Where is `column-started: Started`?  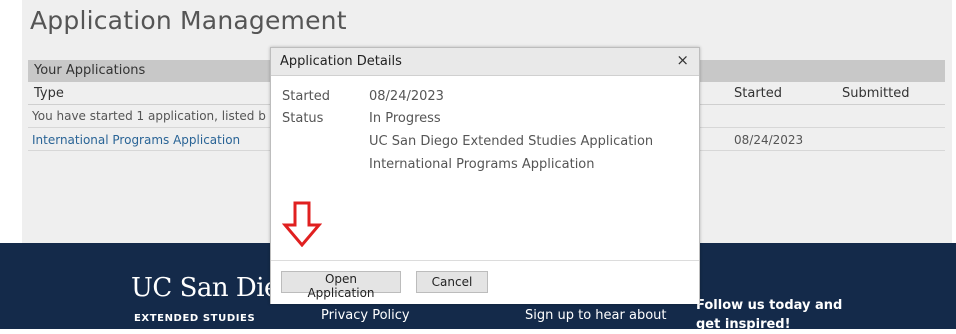
column-started: Started is located at coordinates (758, 93).